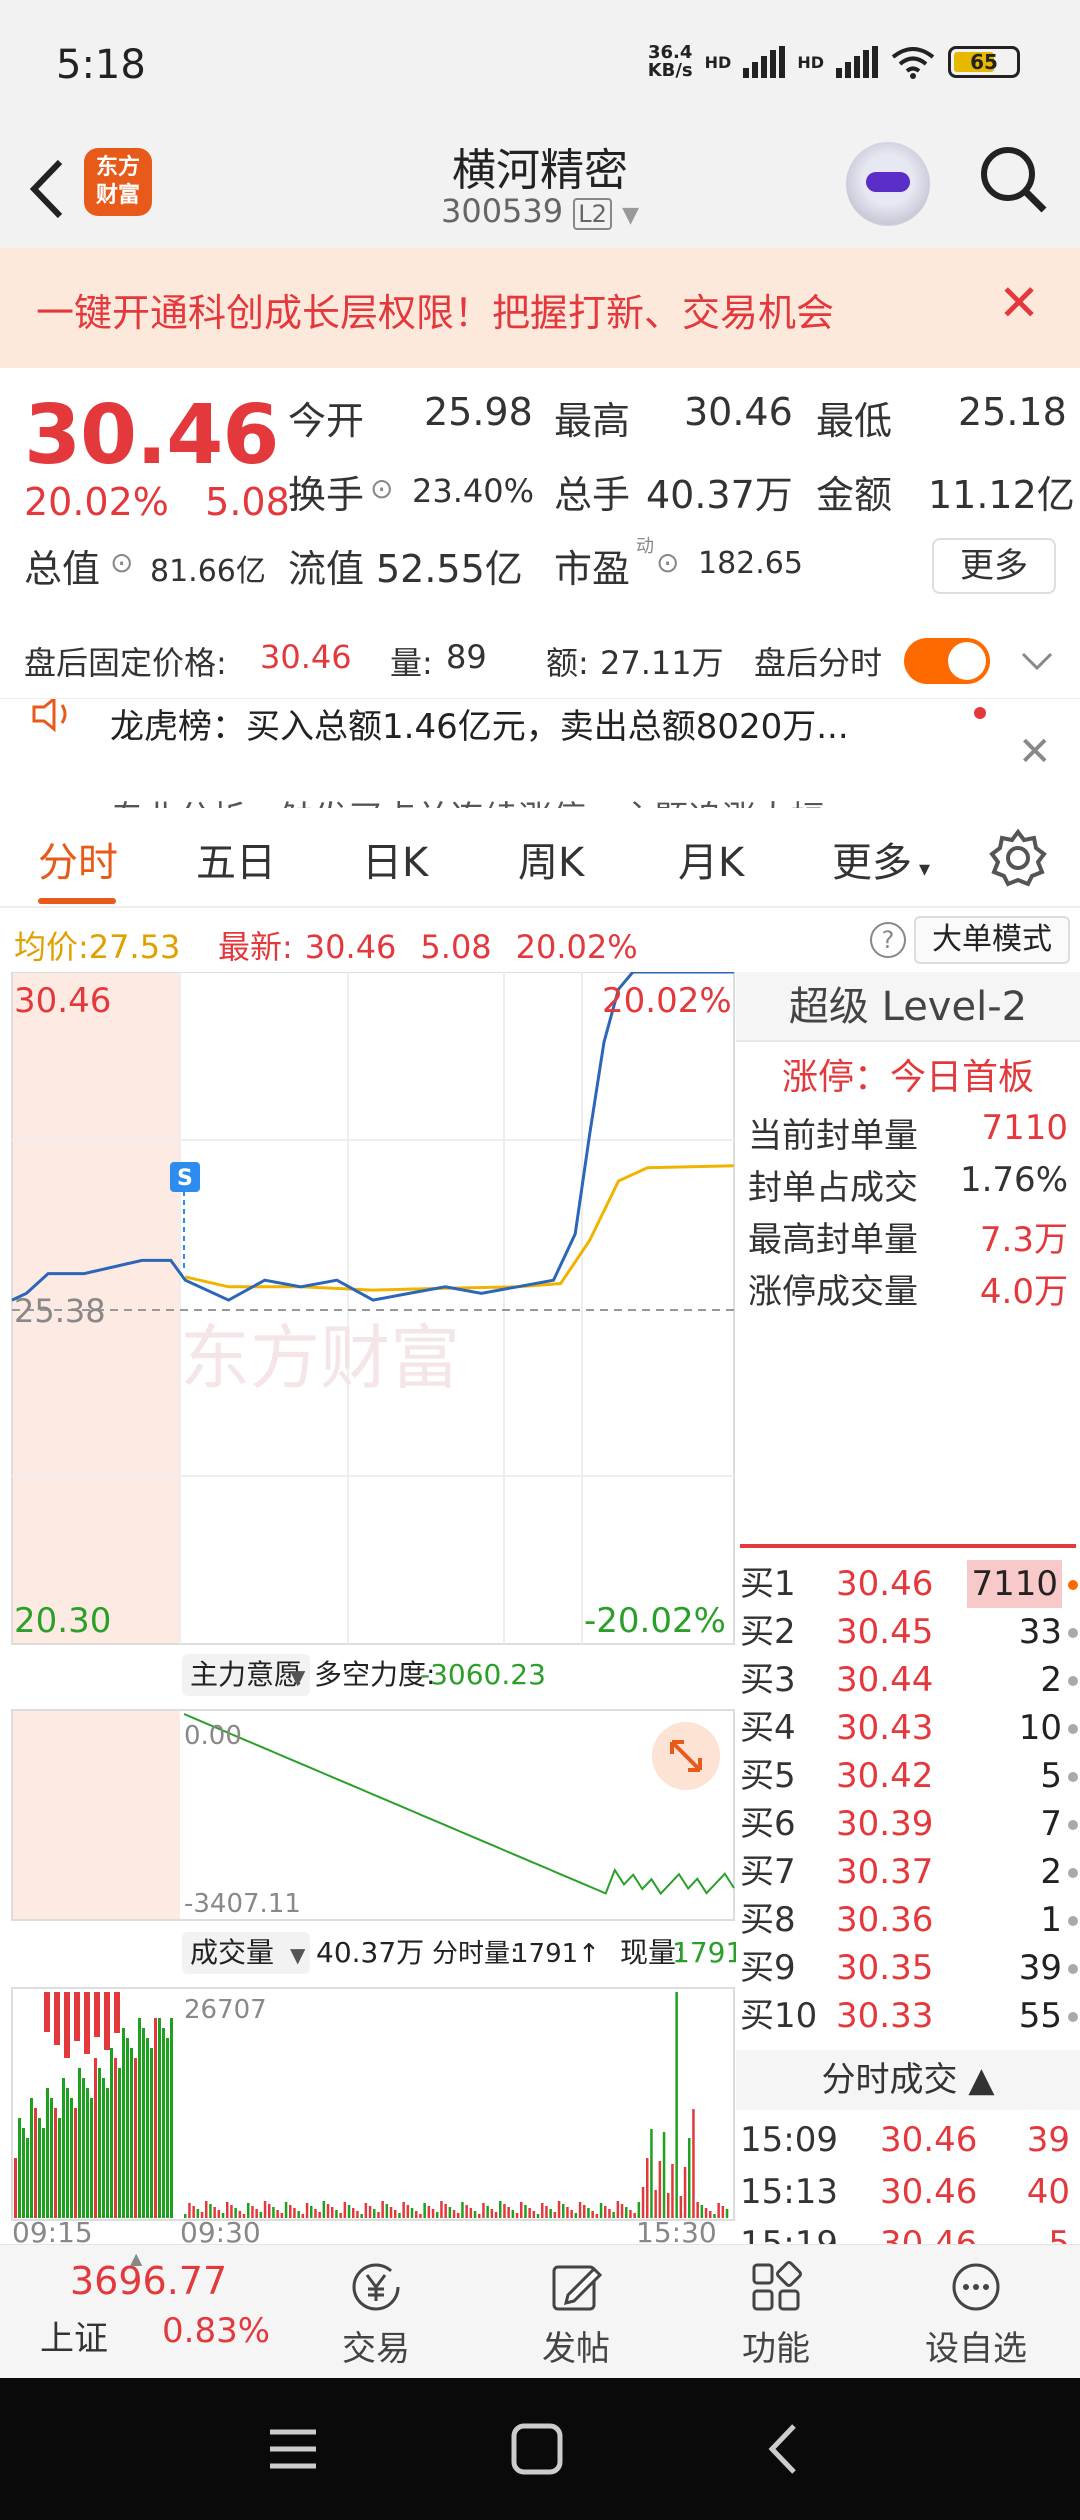  I want to click on time-mid: 09:30, so click(220, 2230).